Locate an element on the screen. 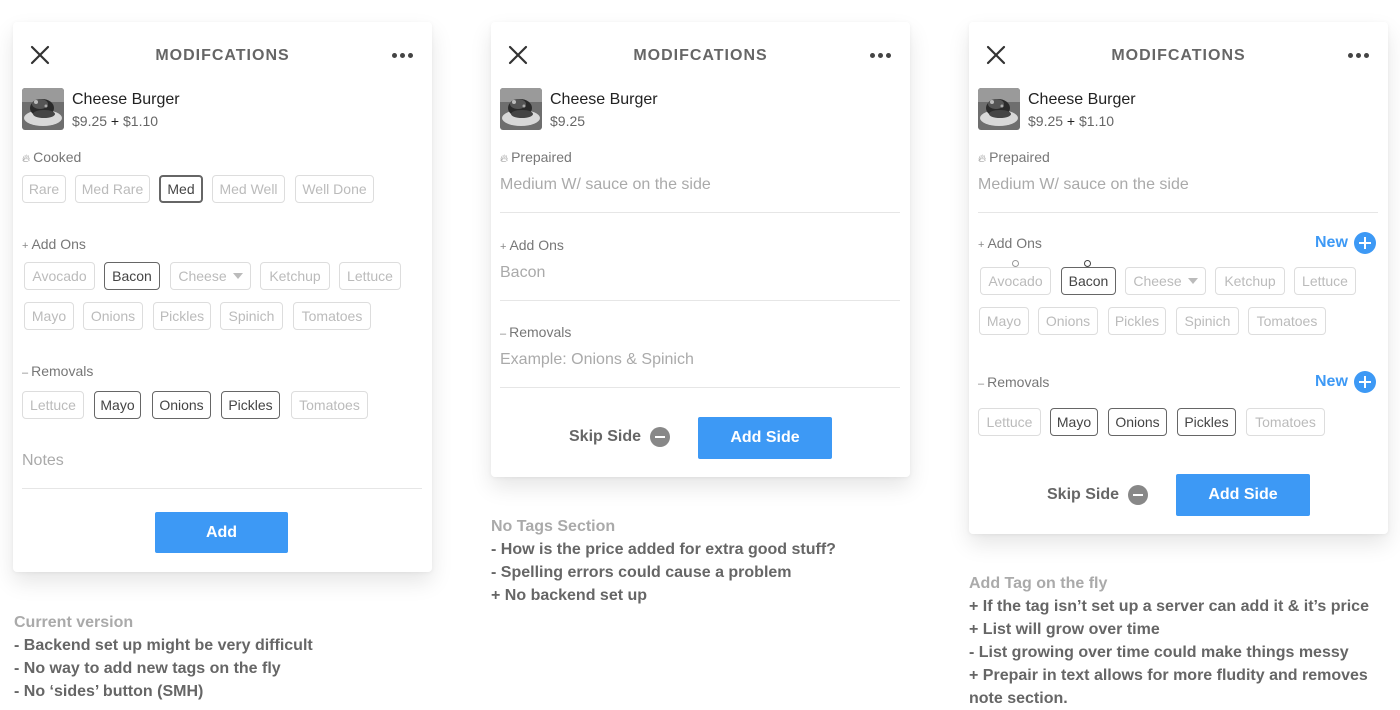  price-plus: + is located at coordinates (1071, 121).